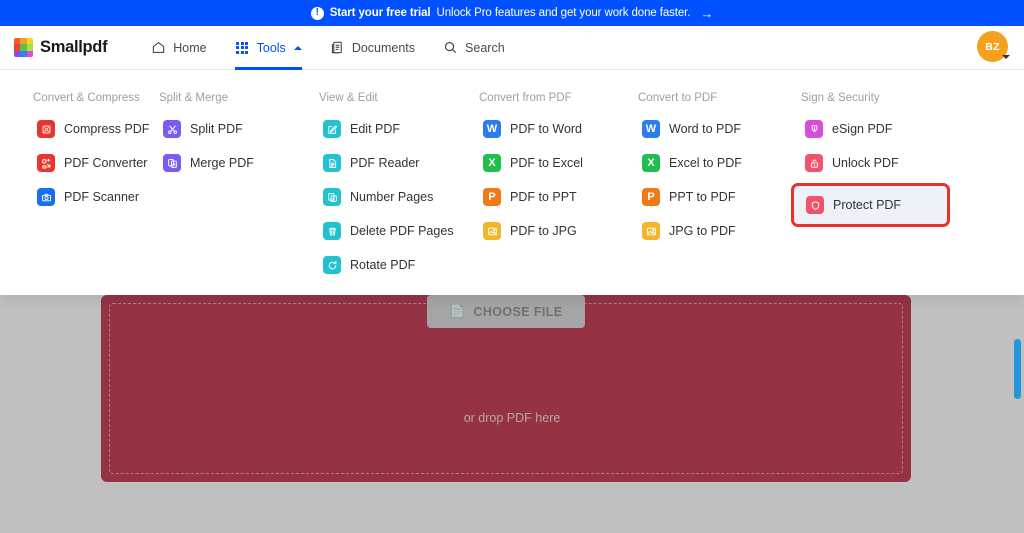 The image size is (1024, 533). Describe the element at coordinates (651, 163) in the screenshot. I see `excel-to-pdf-icon: X` at that location.